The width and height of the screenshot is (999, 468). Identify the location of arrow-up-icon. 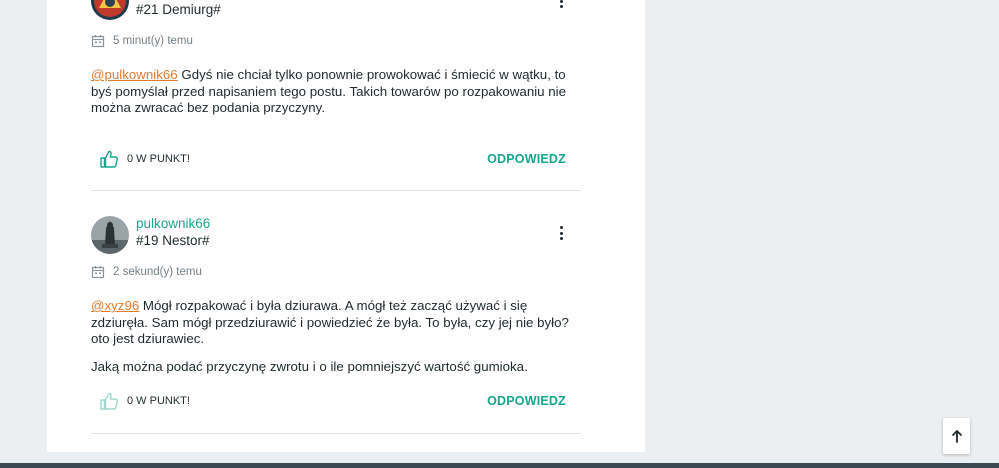
(956, 436).